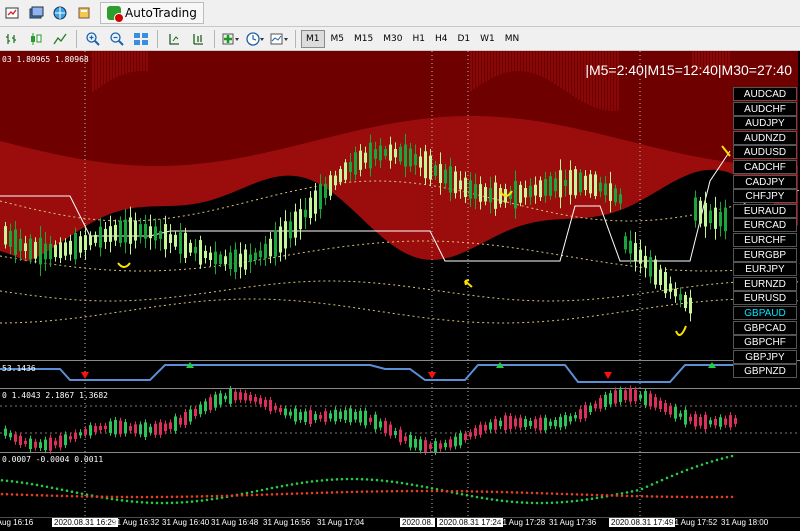 The height and width of the screenshot is (531, 800). What do you see at coordinates (463, 39) in the screenshot?
I see `timeframe-d1: D1` at bounding box center [463, 39].